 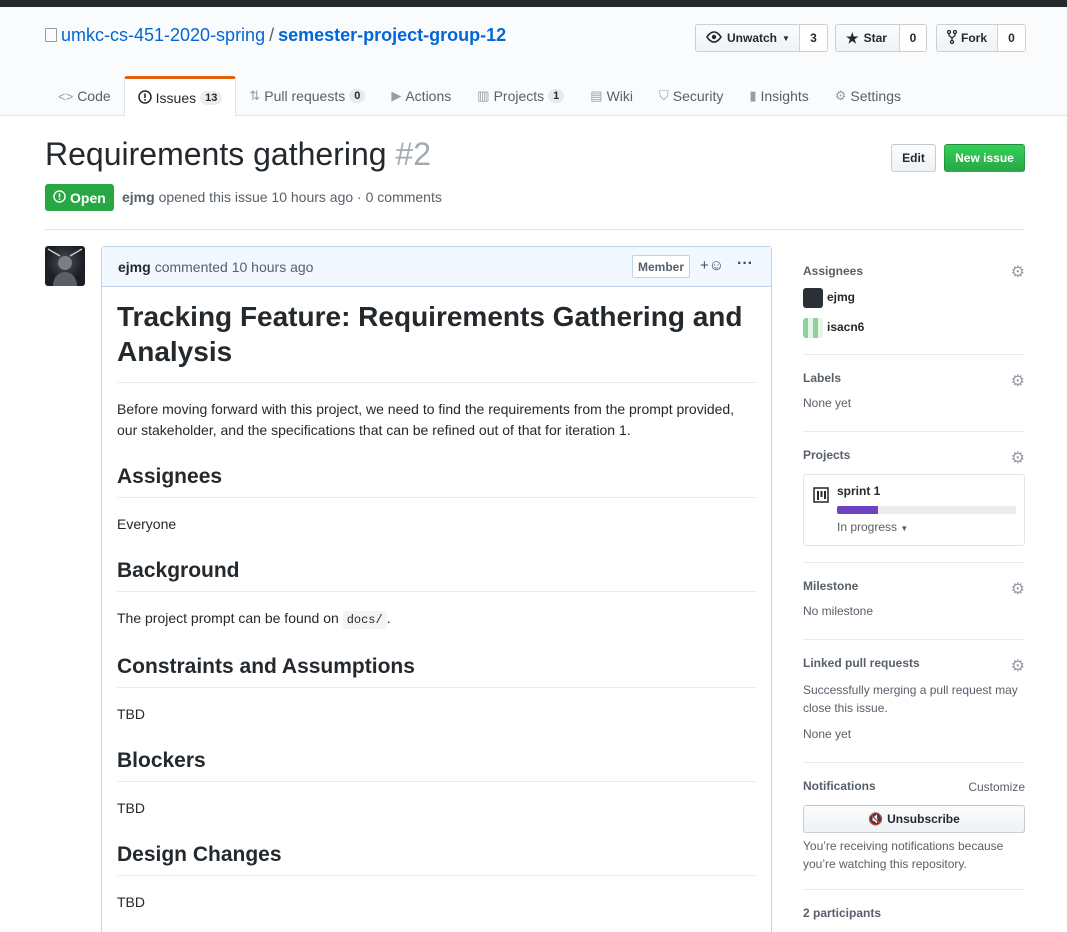 I want to click on tab-insights: ▮ Insights, so click(x=778, y=96).